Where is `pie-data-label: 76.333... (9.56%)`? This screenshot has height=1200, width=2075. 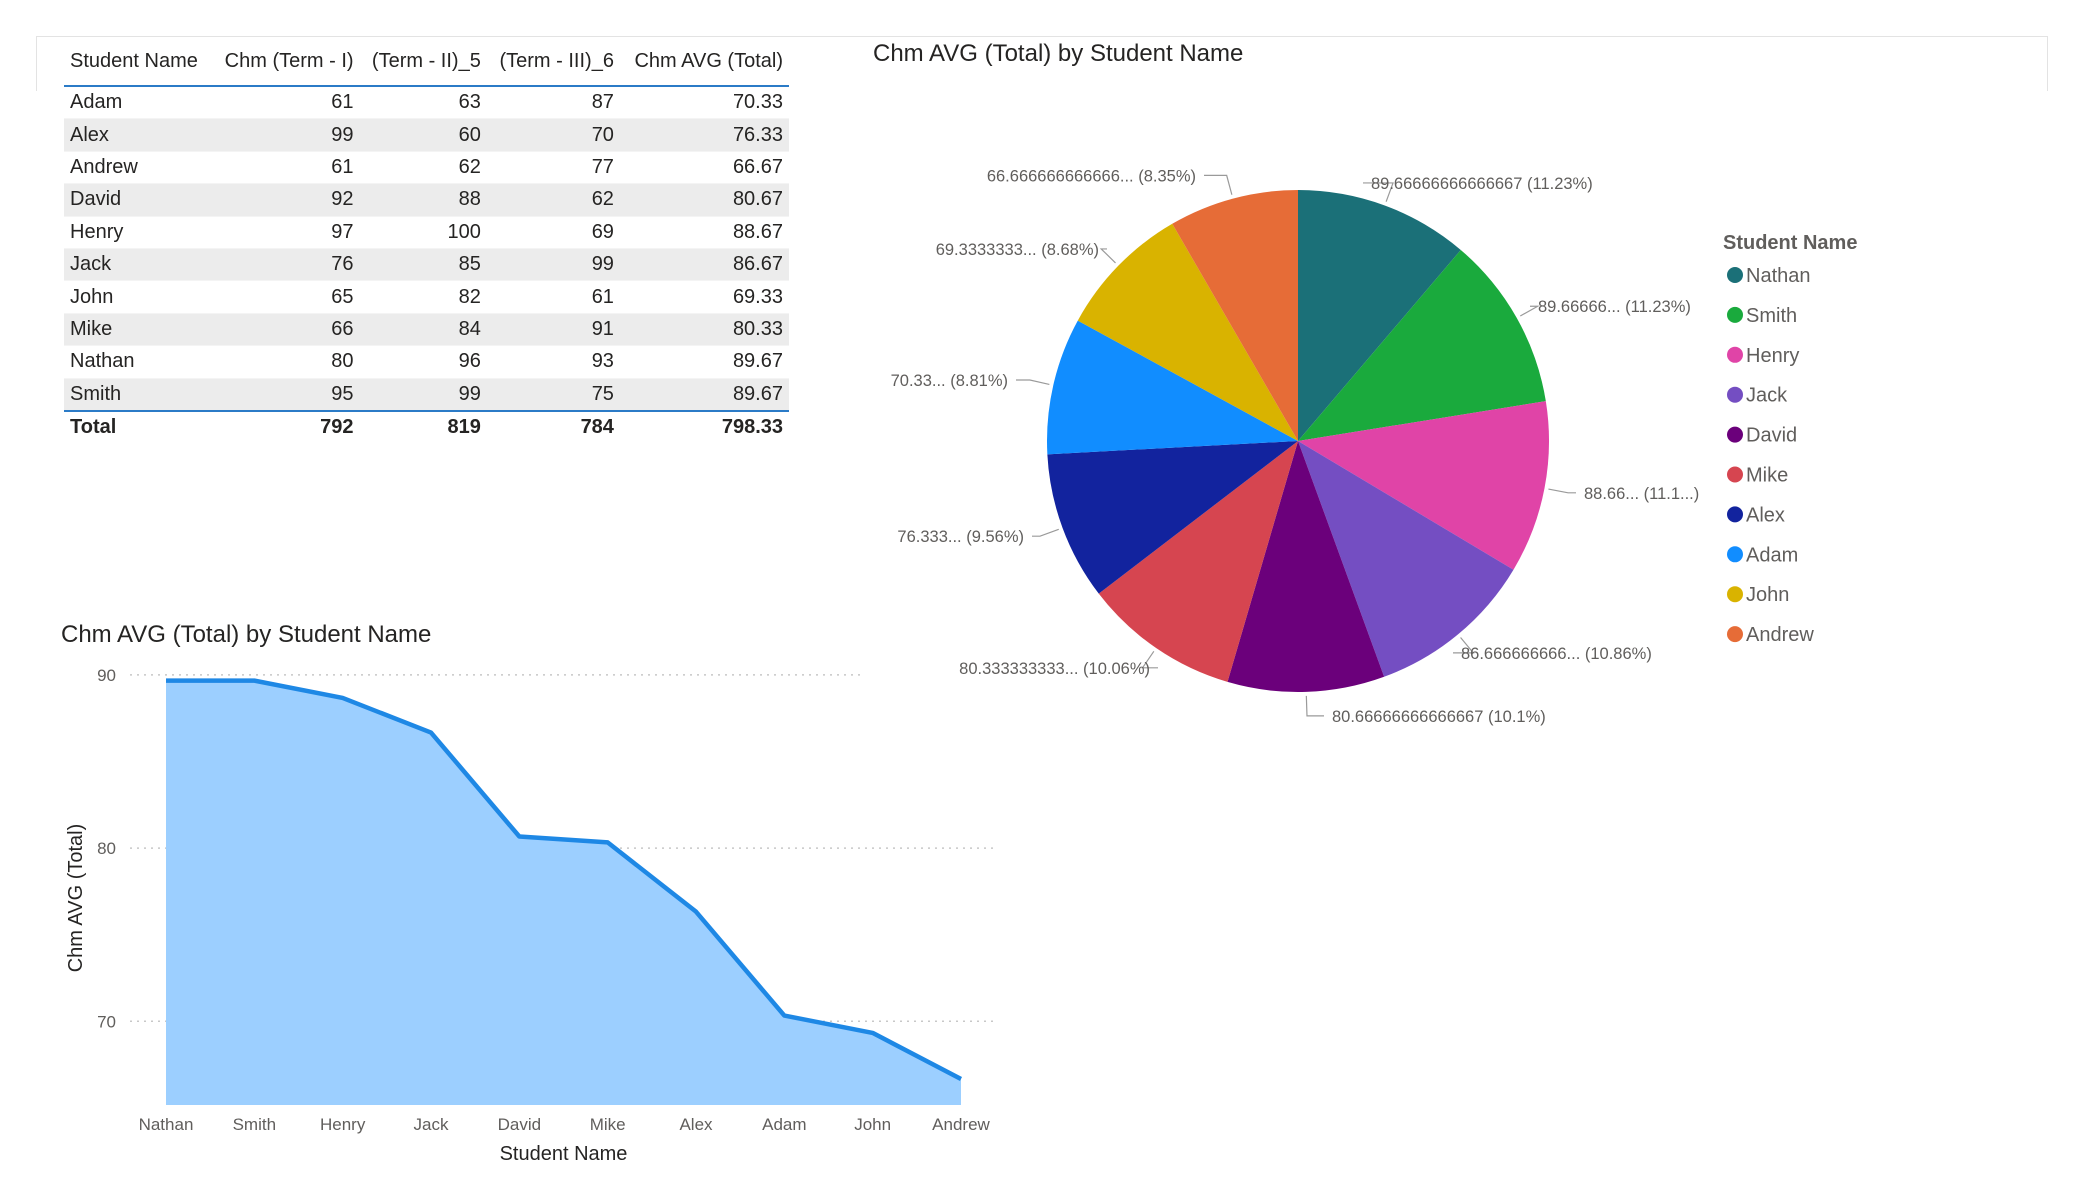 pie-data-label: 76.333... (9.56%) is located at coordinates (960, 537).